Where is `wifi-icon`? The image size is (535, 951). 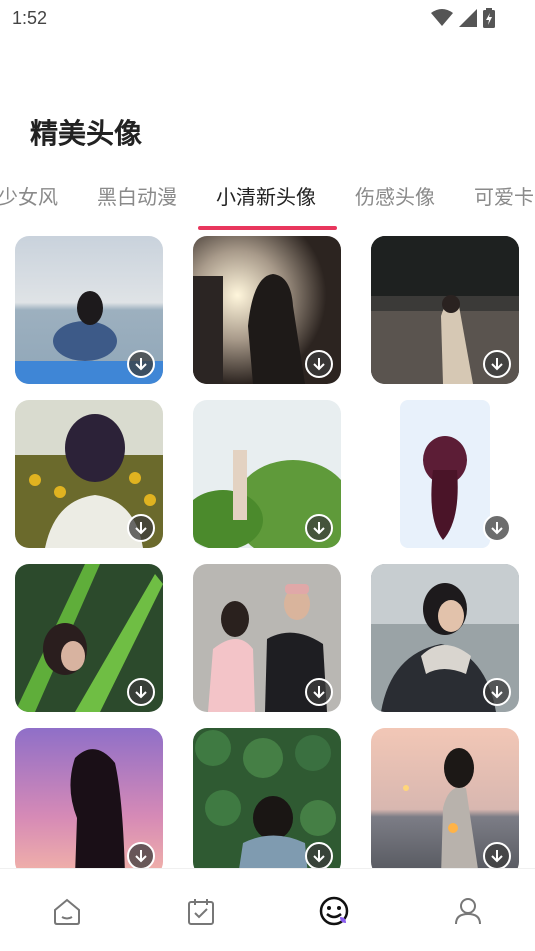
wifi-icon is located at coordinates (442, 17).